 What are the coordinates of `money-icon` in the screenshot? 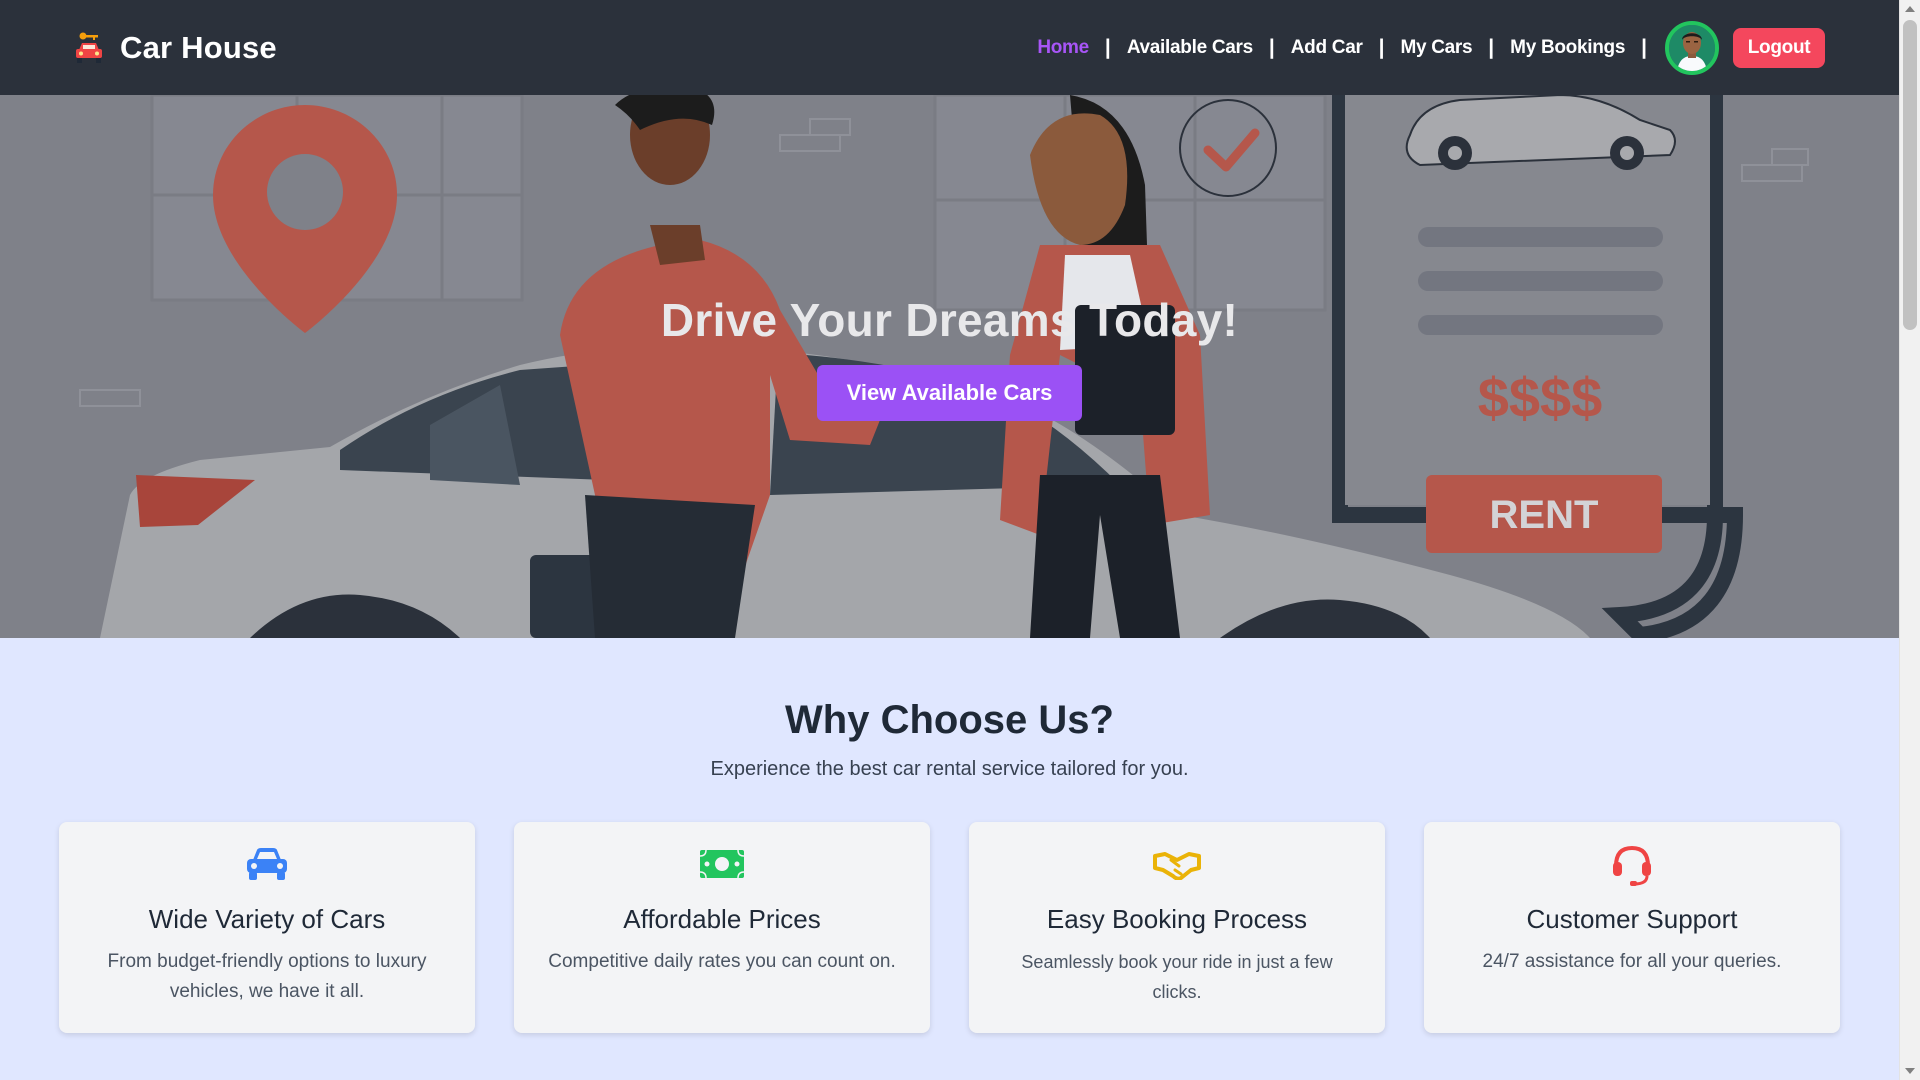 It's located at (722, 864).